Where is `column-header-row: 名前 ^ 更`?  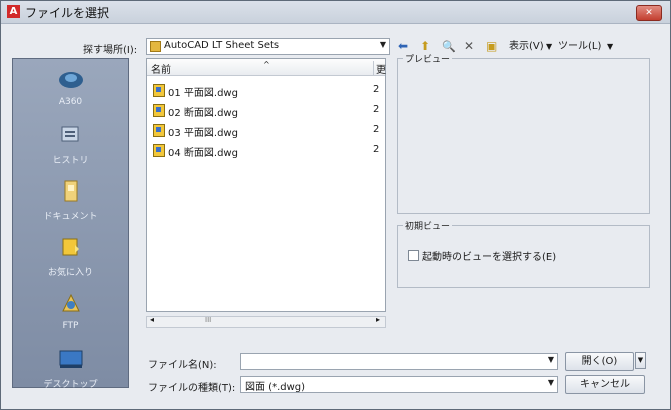 column-header-row: 名前 ^ 更 is located at coordinates (266, 67).